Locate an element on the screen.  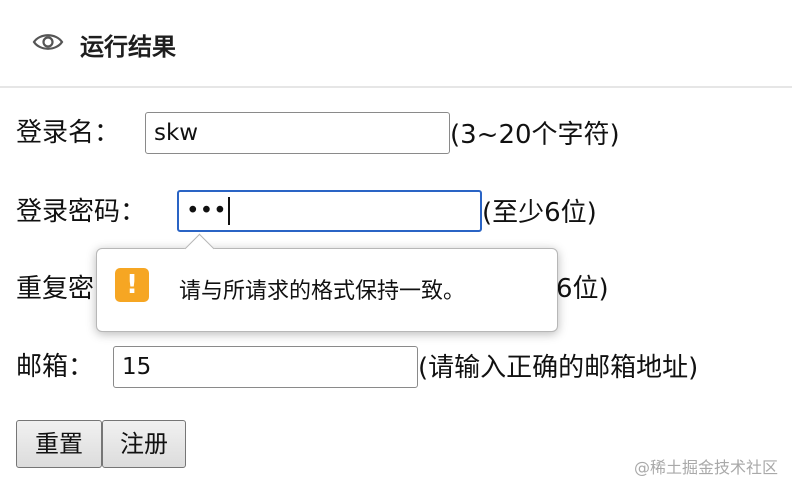
login-name-label: 登录名： is located at coordinates (68, 133).